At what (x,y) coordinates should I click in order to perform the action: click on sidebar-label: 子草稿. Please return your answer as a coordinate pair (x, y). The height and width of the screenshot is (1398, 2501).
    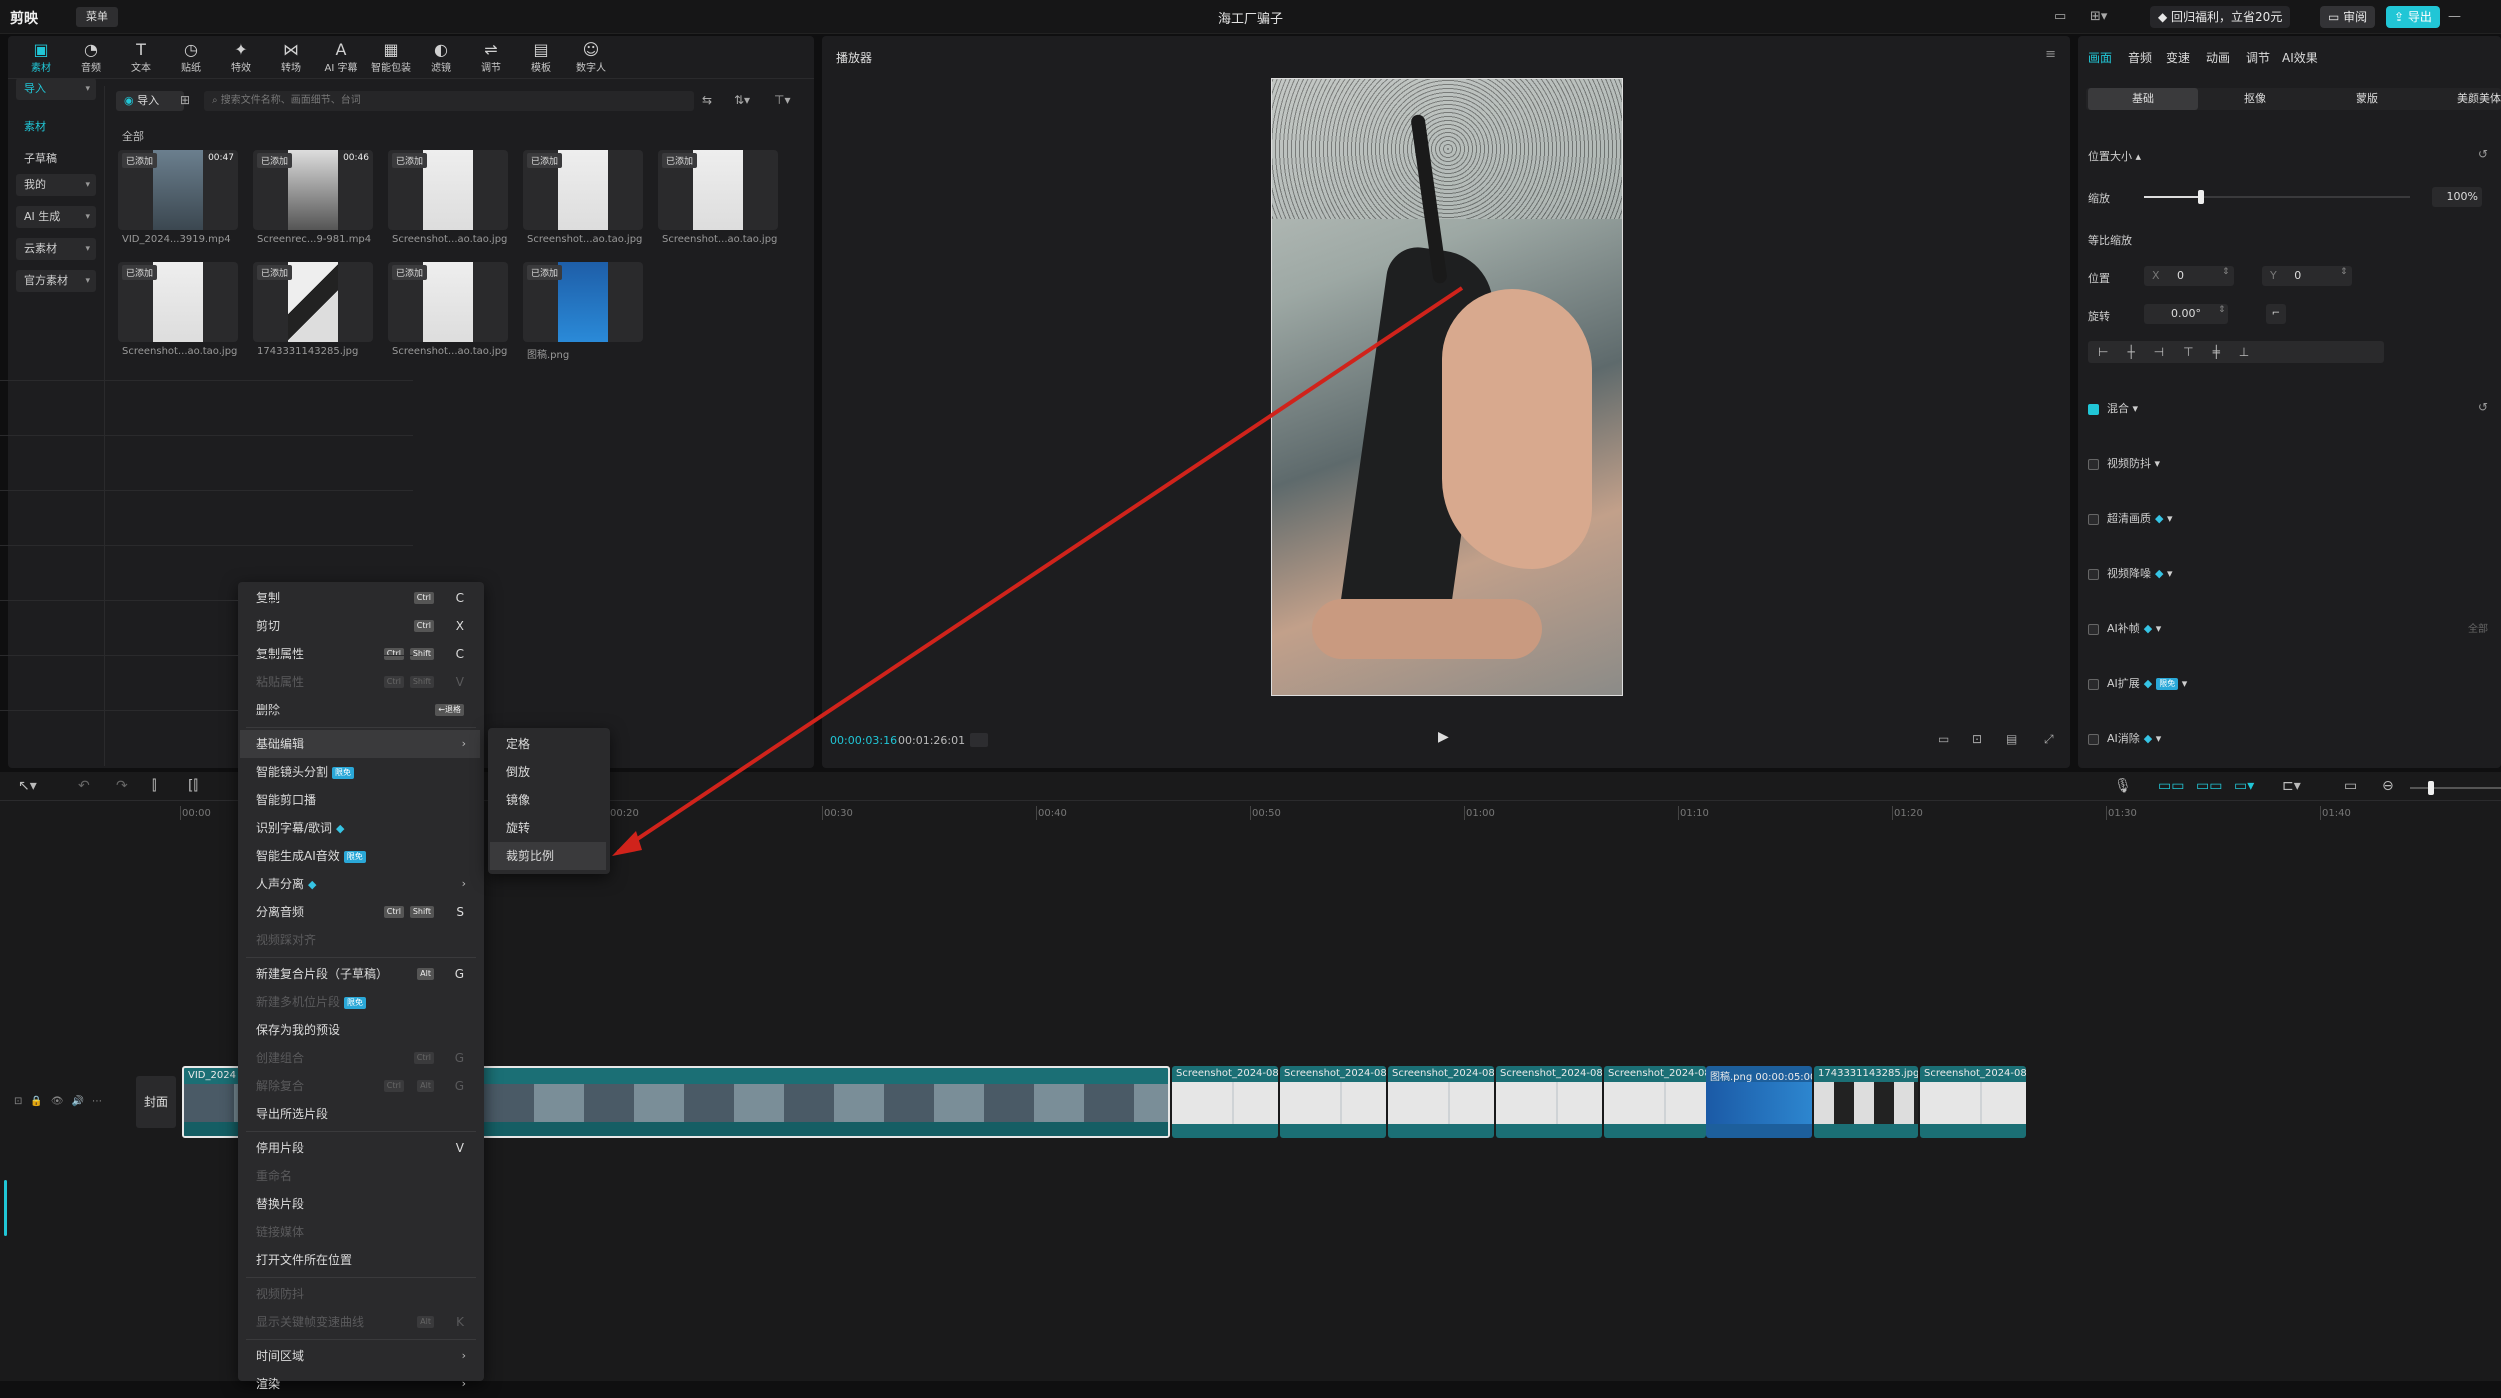
    Looking at the image, I should click on (40, 158).